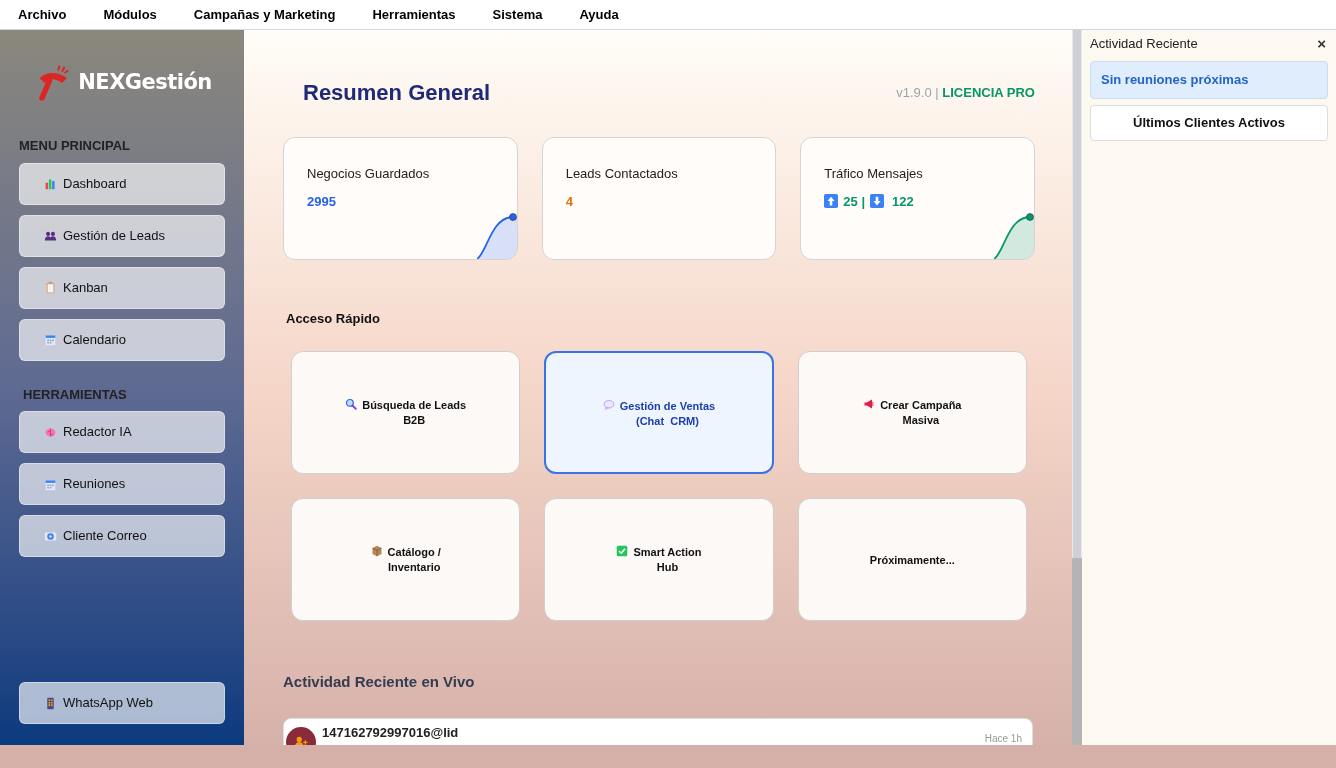 The width and height of the screenshot is (1336, 768). Describe the element at coordinates (322, 201) in the screenshot. I see `stat-value: 2995` at that location.